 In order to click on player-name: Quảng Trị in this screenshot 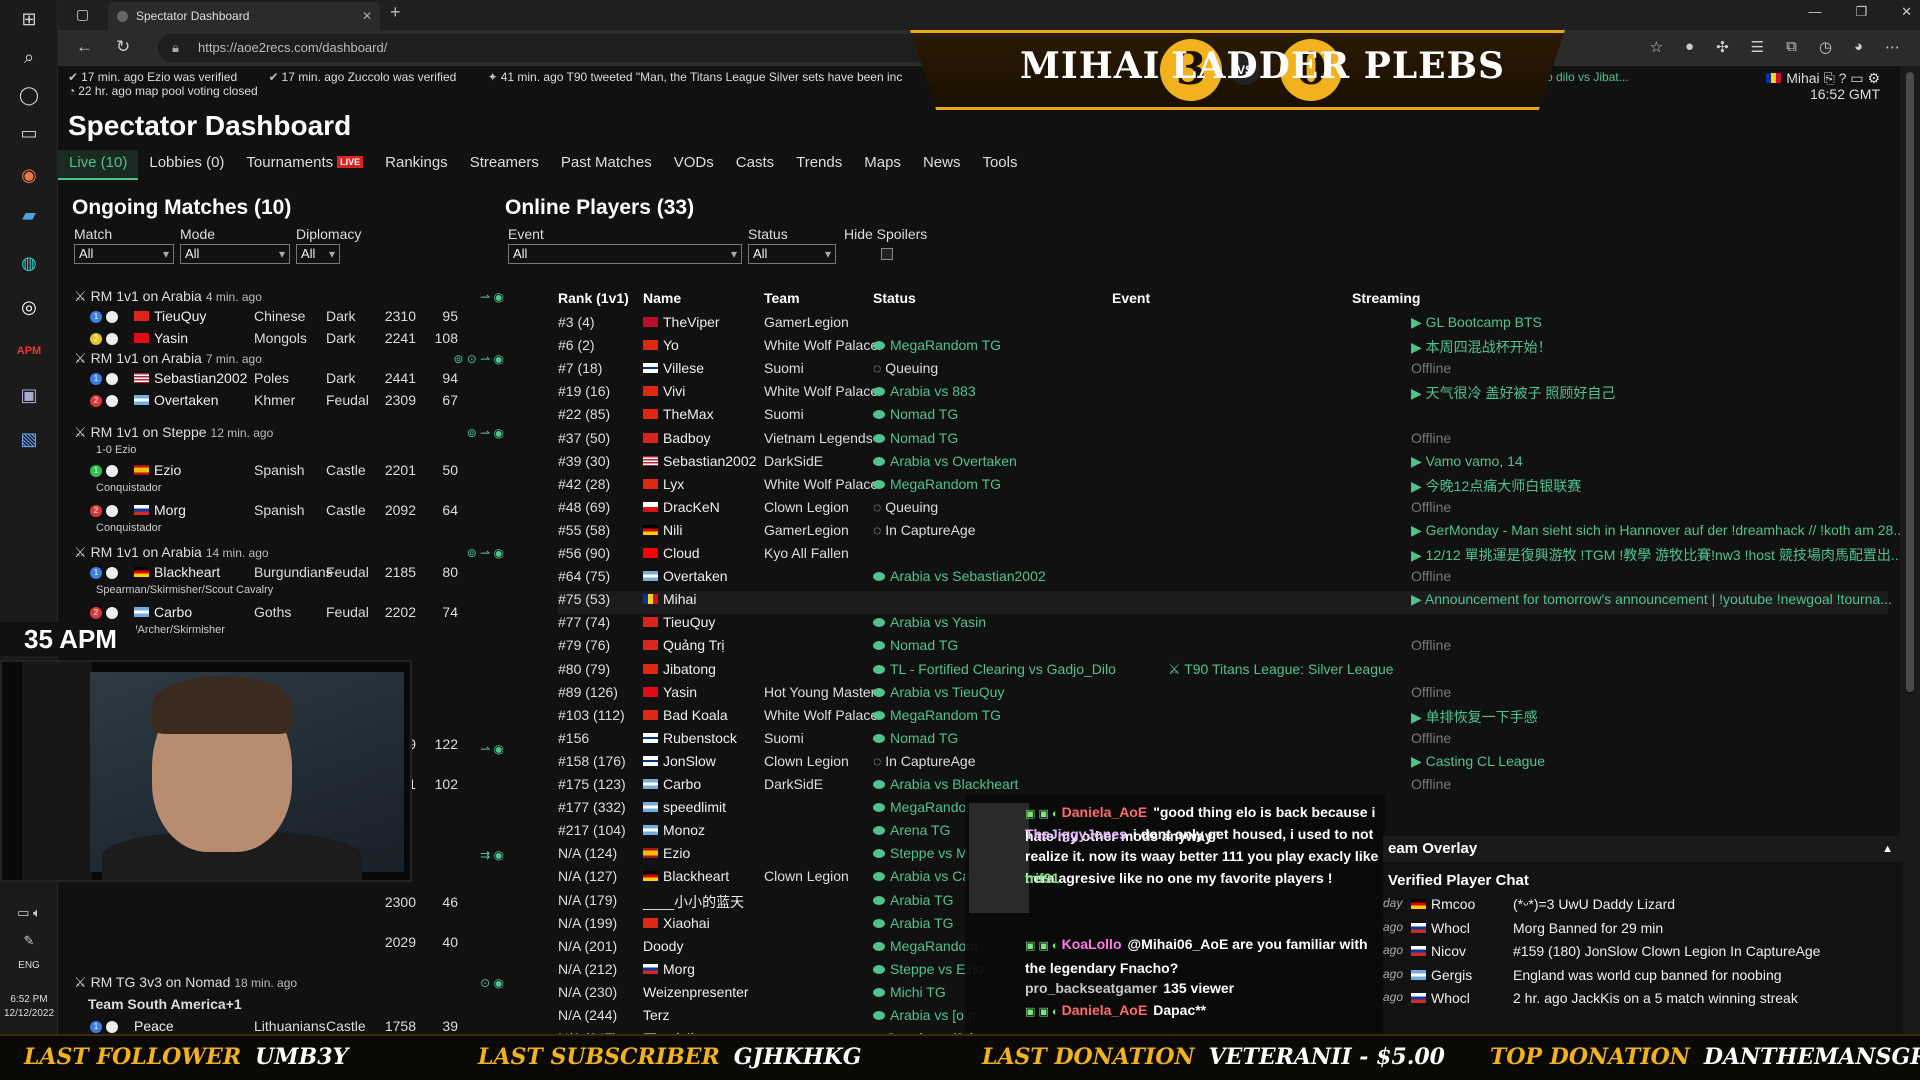, I will do `click(683, 645)`.